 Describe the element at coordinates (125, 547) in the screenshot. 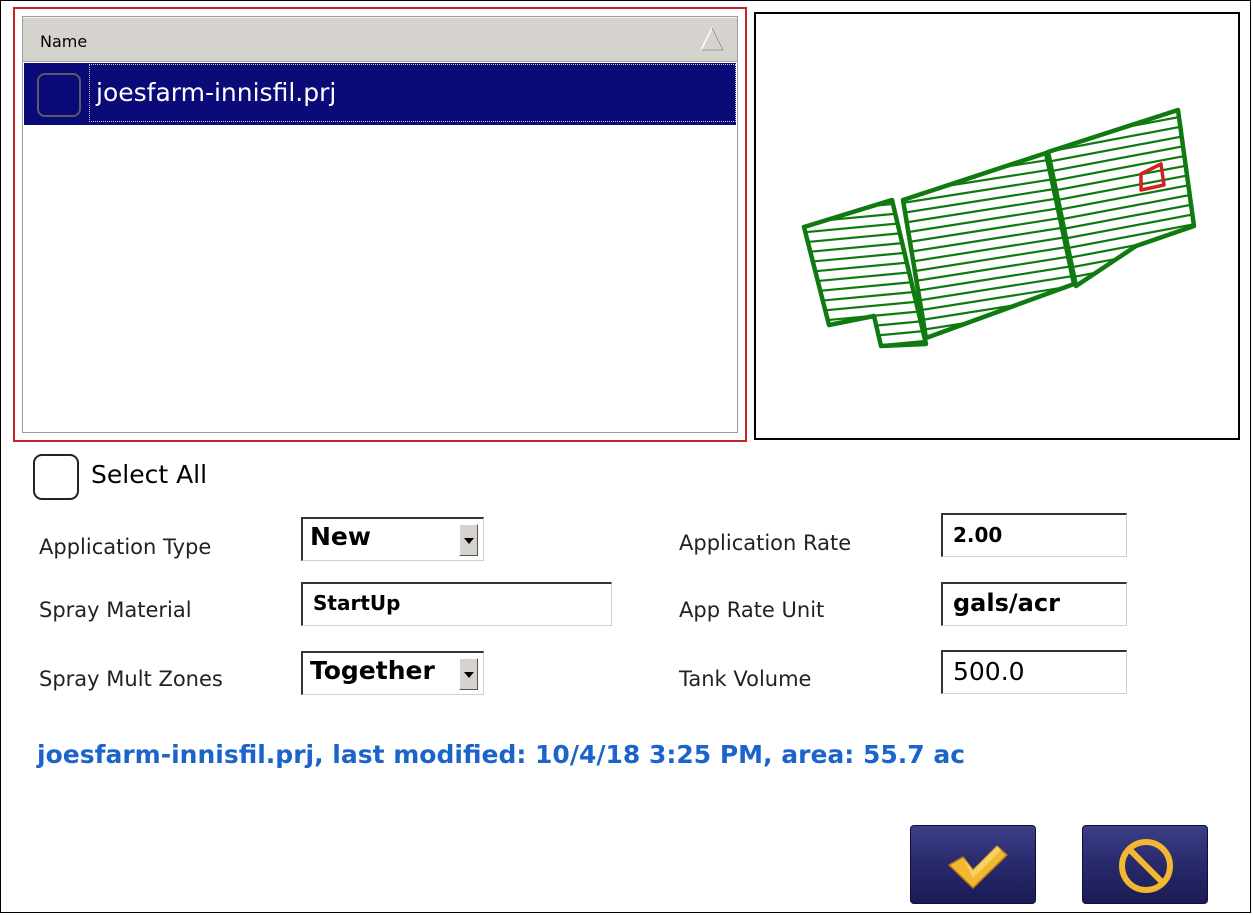

I see `application-type-label: Application Type` at that location.